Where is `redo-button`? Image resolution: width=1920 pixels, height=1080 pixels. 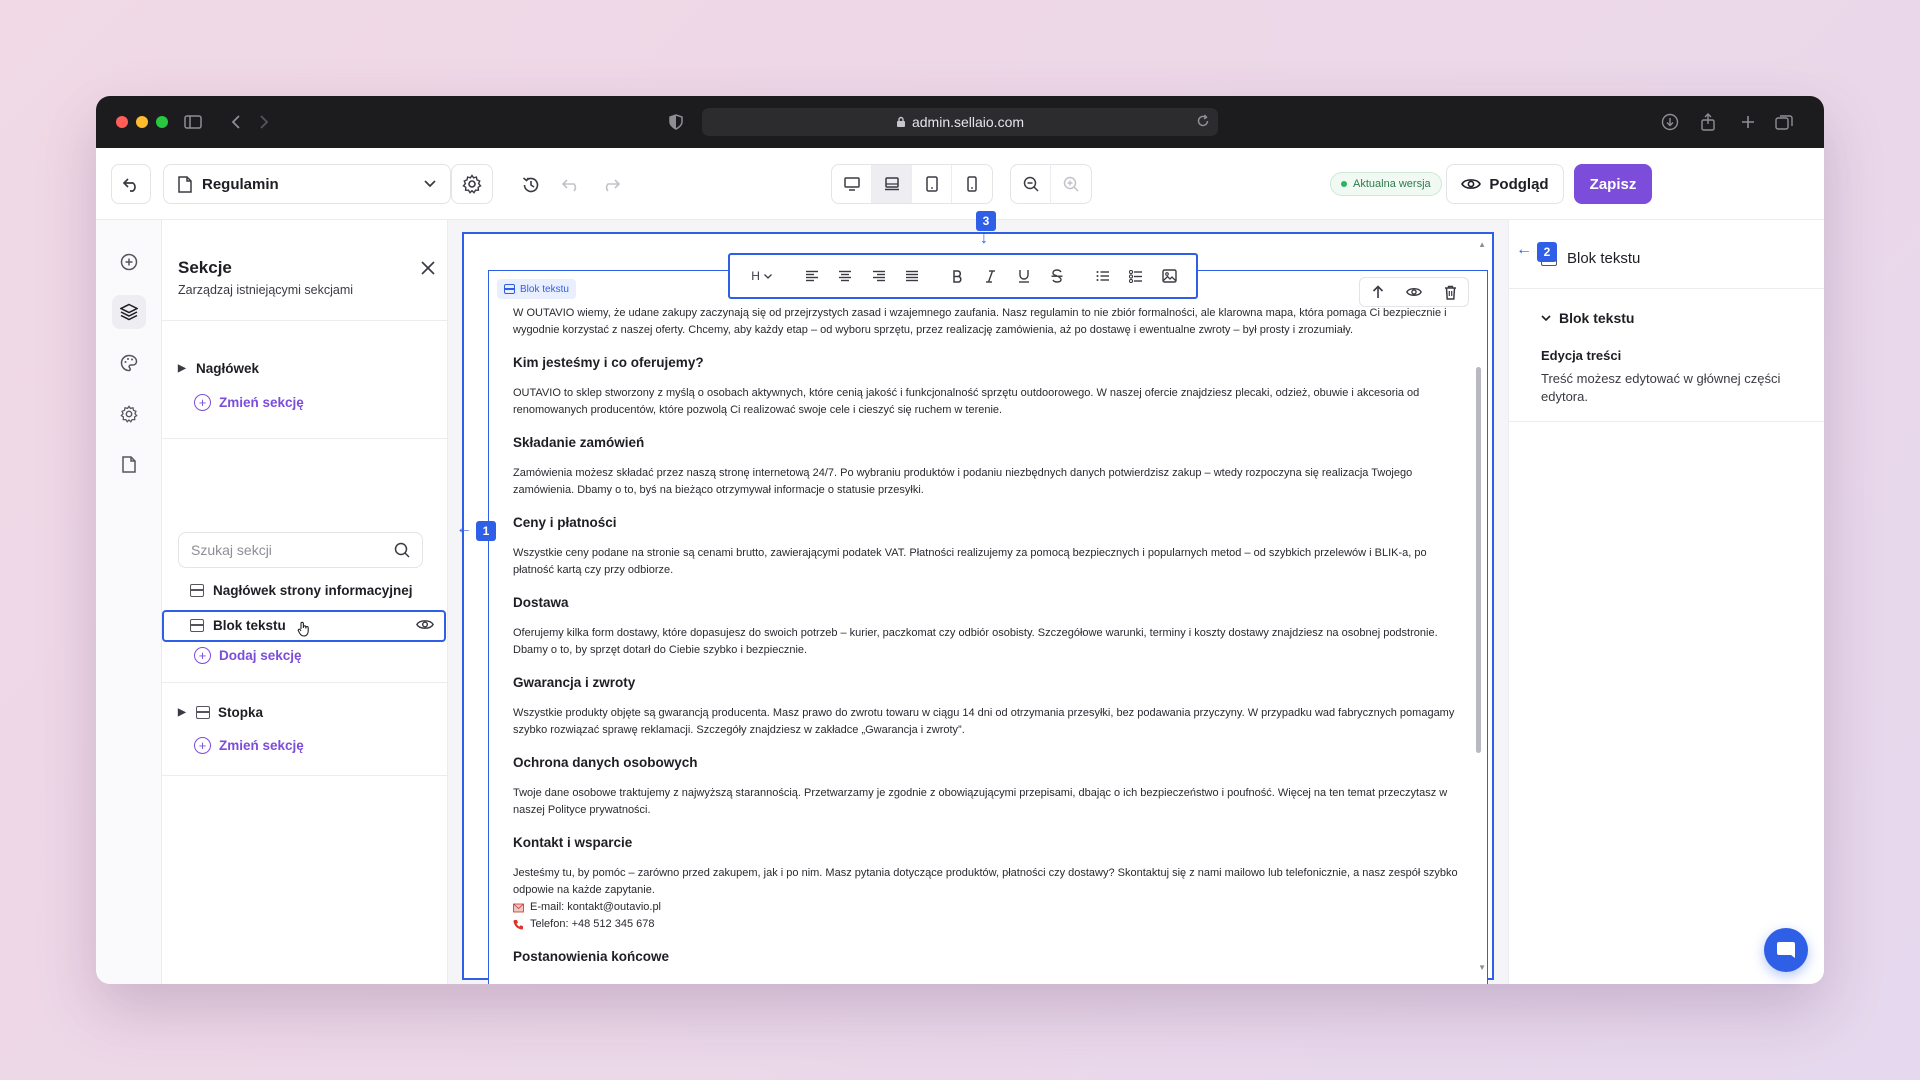
redo-button is located at coordinates (611, 185).